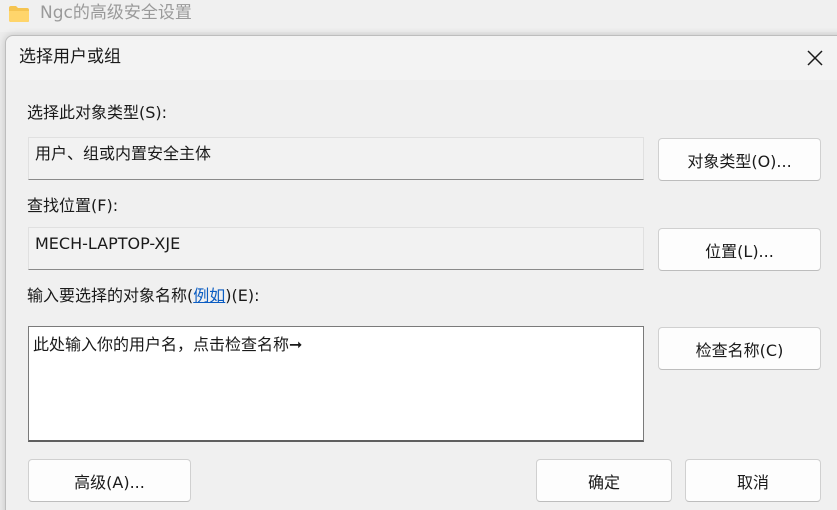 This screenshot has width=837, height=510. I want to click on close-icon, so click(815, 58).